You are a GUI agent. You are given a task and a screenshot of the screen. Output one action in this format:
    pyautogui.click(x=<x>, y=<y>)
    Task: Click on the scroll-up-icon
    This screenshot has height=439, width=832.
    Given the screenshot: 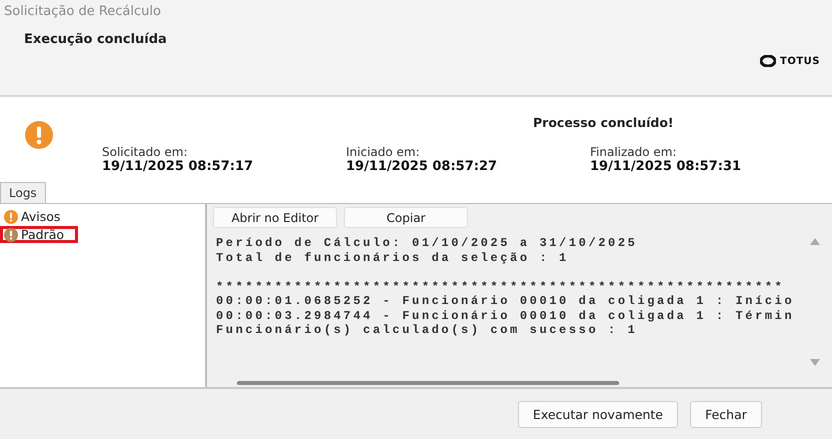 What is the action you would take?
    pyautogui.click(x=815, y=241)
    